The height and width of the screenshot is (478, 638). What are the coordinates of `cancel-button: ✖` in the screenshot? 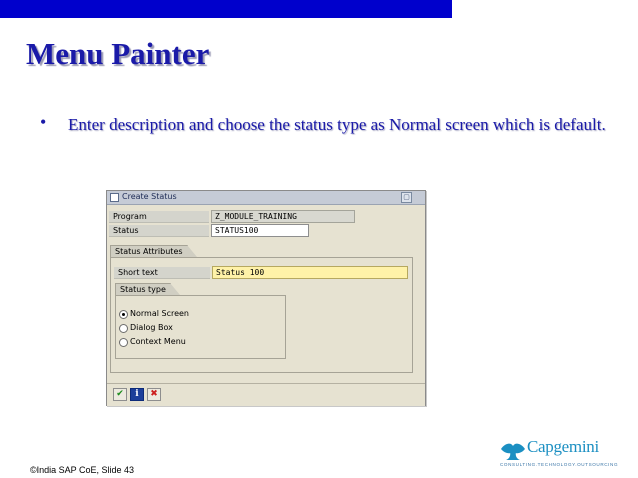 It's located at (154, 394).